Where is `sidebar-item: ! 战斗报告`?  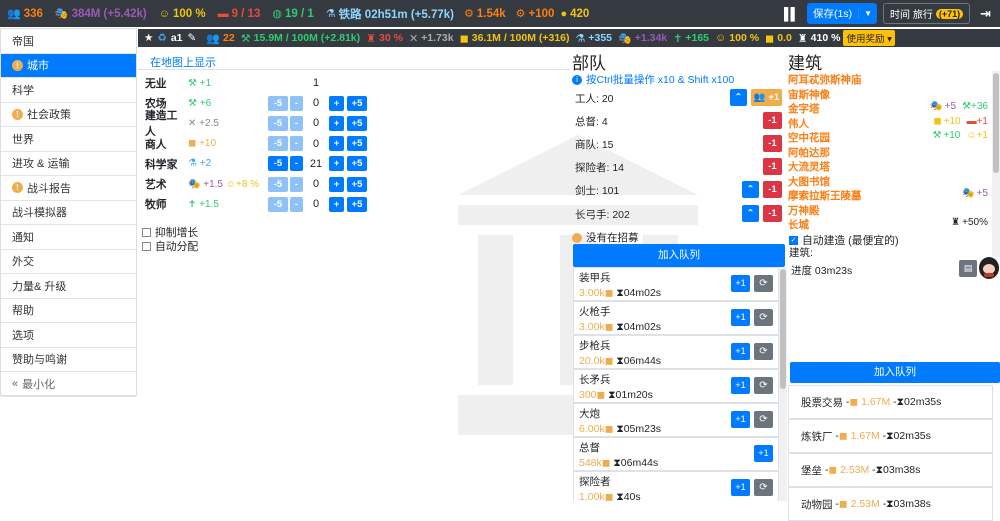 sidebar-item: ! 战斗报告 is located at coordinates (68, 188).